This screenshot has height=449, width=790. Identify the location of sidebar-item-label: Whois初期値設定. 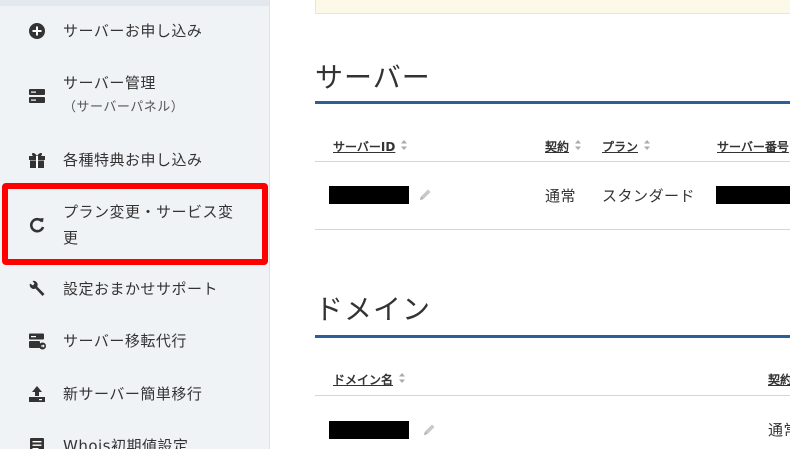
(126, 443).